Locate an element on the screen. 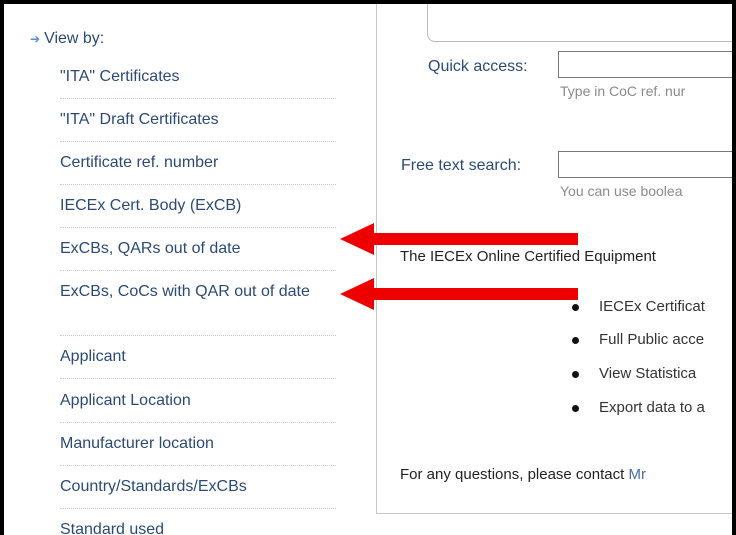 The height and width of the screenshot is (535, 736). list-item: View Statistica is located at coordinates (634, 373).